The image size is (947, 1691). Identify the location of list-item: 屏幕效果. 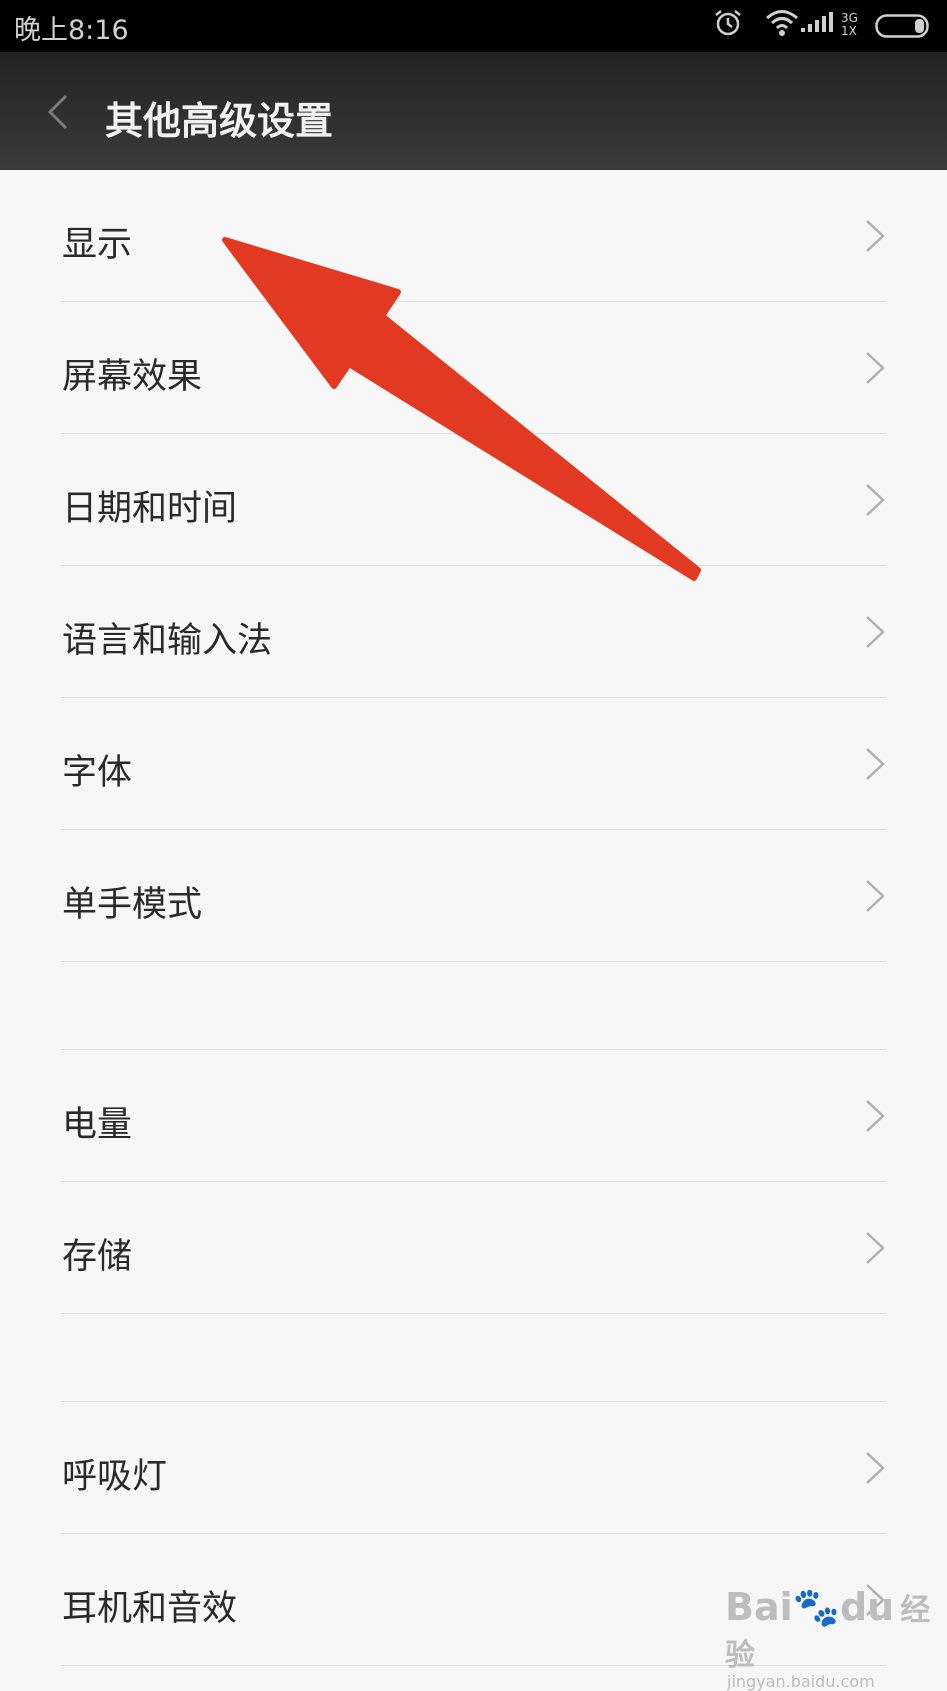
(473, 368).